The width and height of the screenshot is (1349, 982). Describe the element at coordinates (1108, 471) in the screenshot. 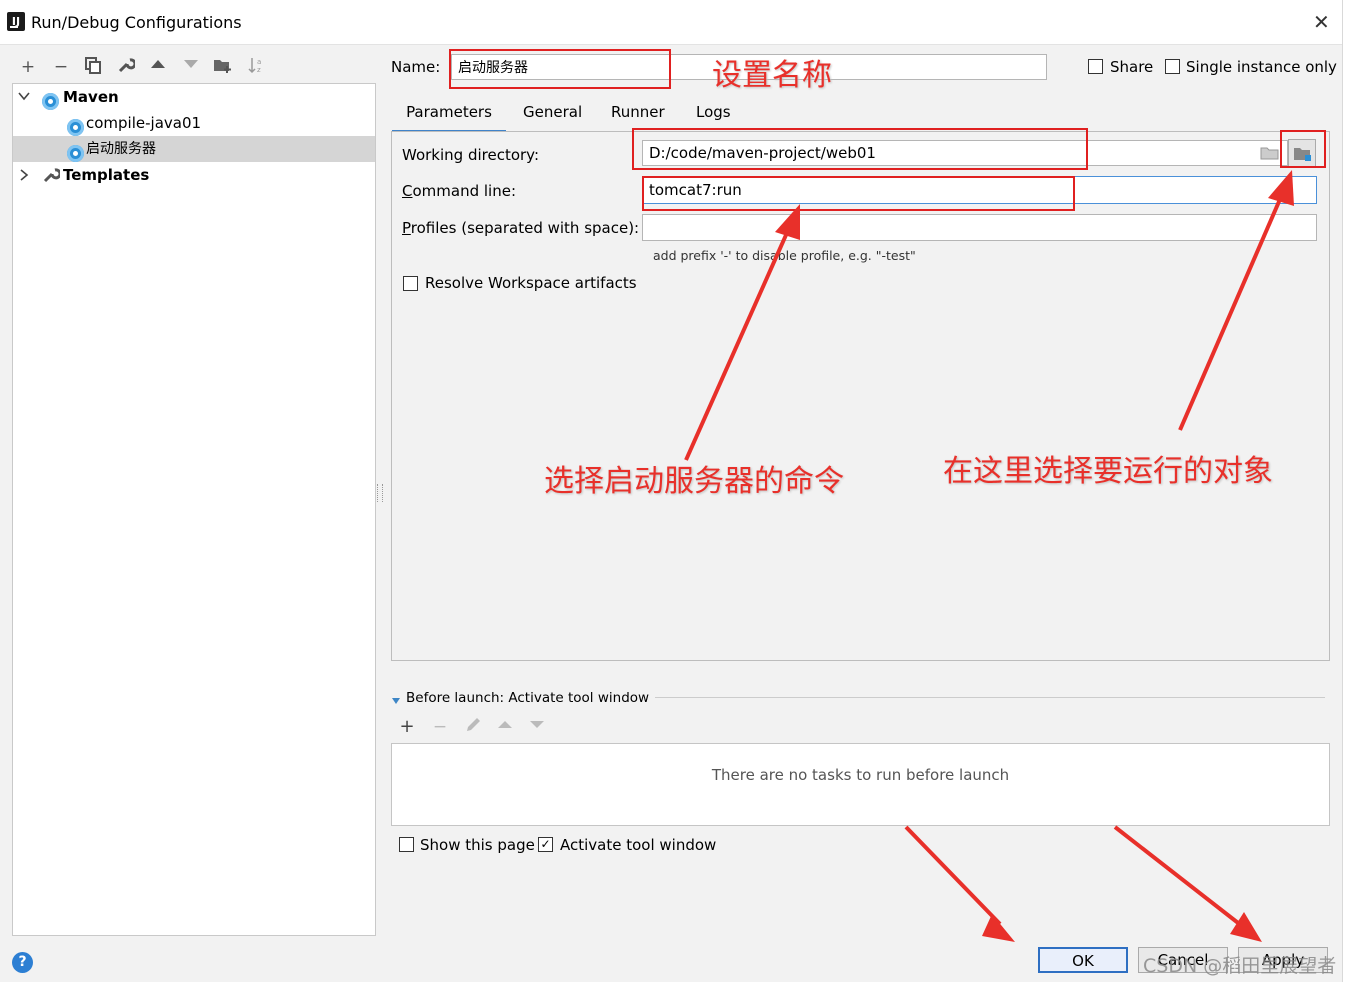

I see `annotation-choose-target: 在这里选择要运行的对象` at that location.